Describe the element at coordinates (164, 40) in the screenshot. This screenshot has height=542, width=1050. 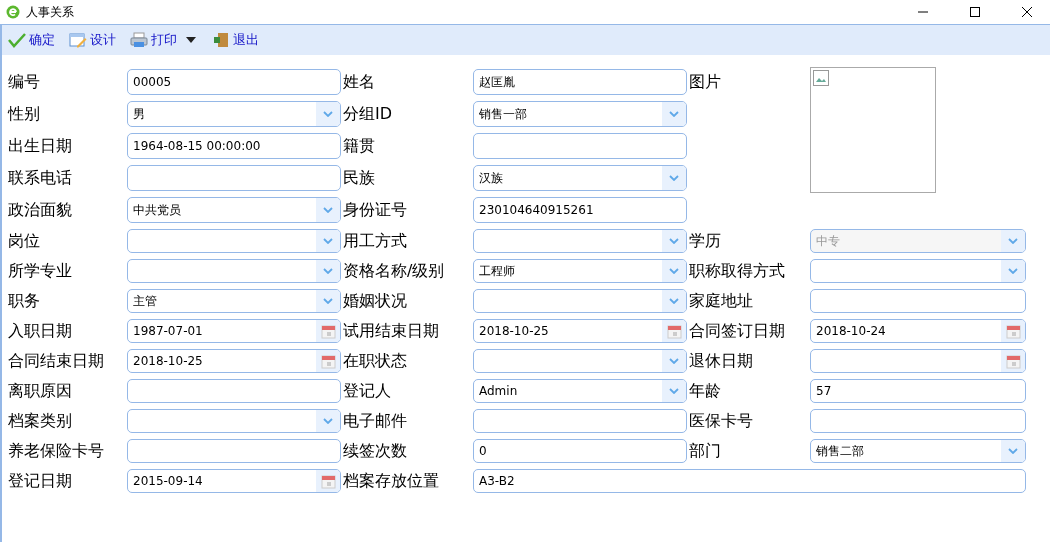
I see `toolbar-button: 打印` at that location.